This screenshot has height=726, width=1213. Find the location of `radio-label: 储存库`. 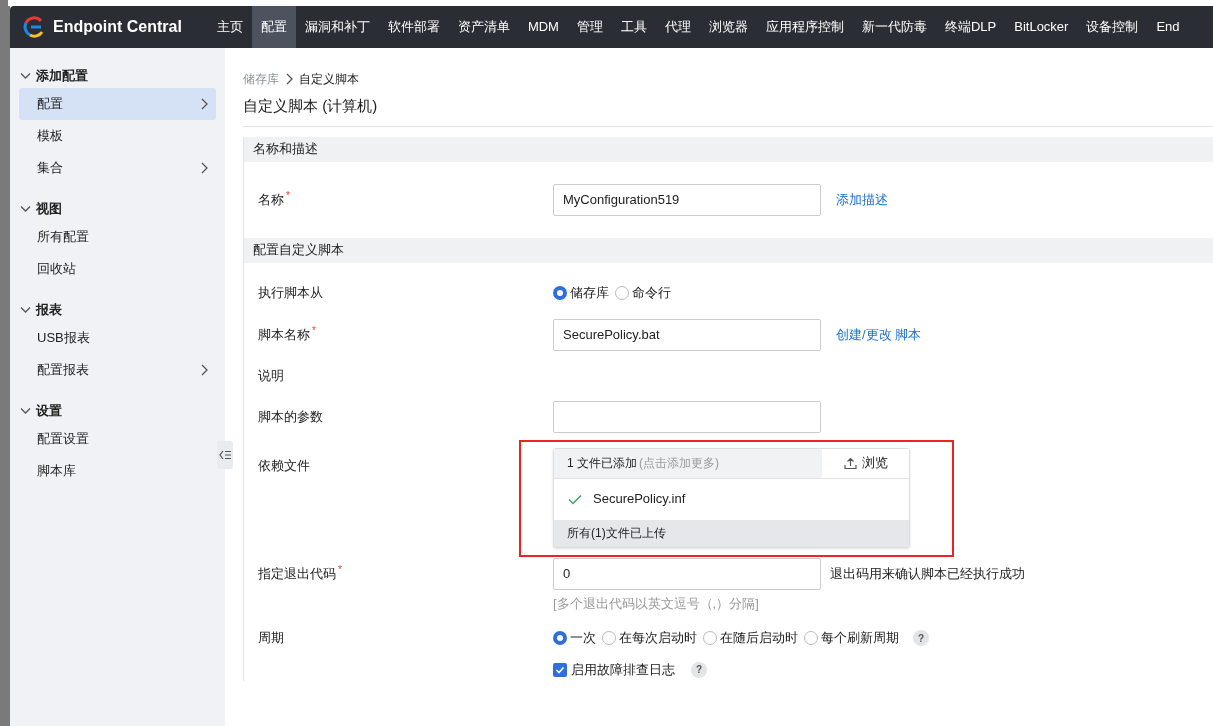

radio-label: 储存库 is located at coordinates (589, 292).